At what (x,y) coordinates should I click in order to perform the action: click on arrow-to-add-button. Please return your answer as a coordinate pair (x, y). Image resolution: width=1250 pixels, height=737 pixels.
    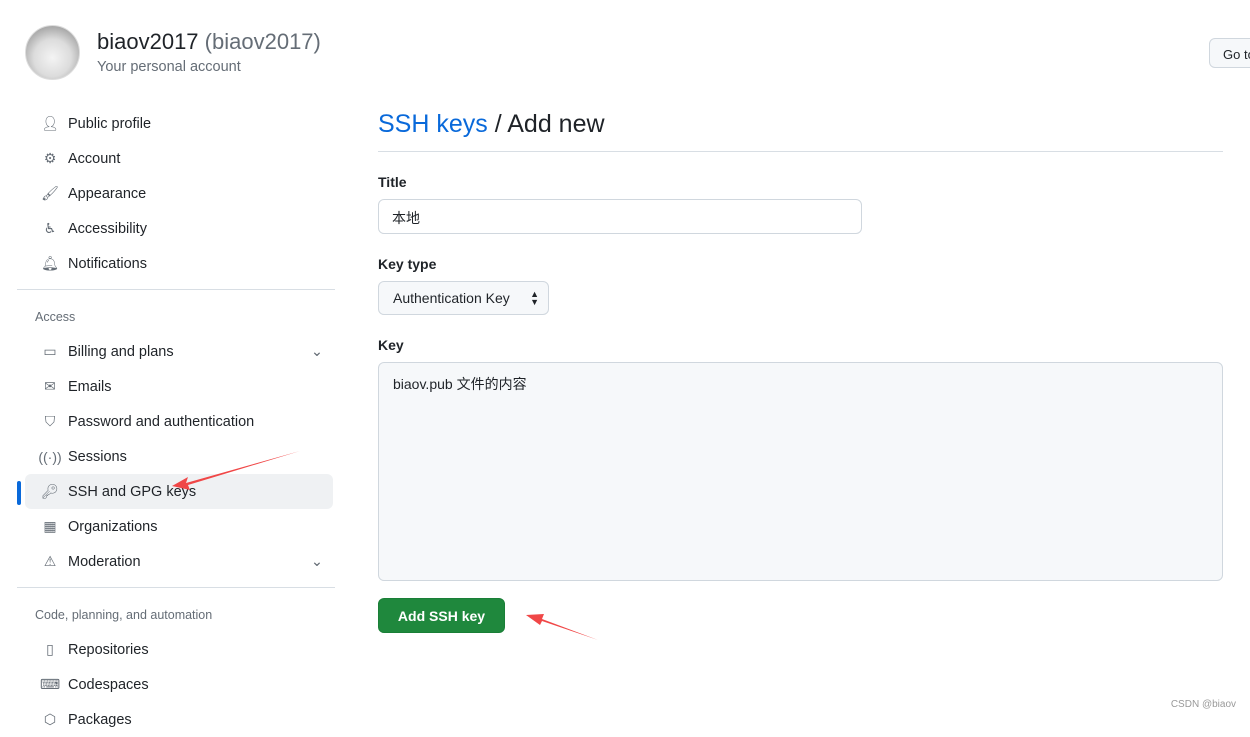
    Looking at the image, I should click on (562, 627).